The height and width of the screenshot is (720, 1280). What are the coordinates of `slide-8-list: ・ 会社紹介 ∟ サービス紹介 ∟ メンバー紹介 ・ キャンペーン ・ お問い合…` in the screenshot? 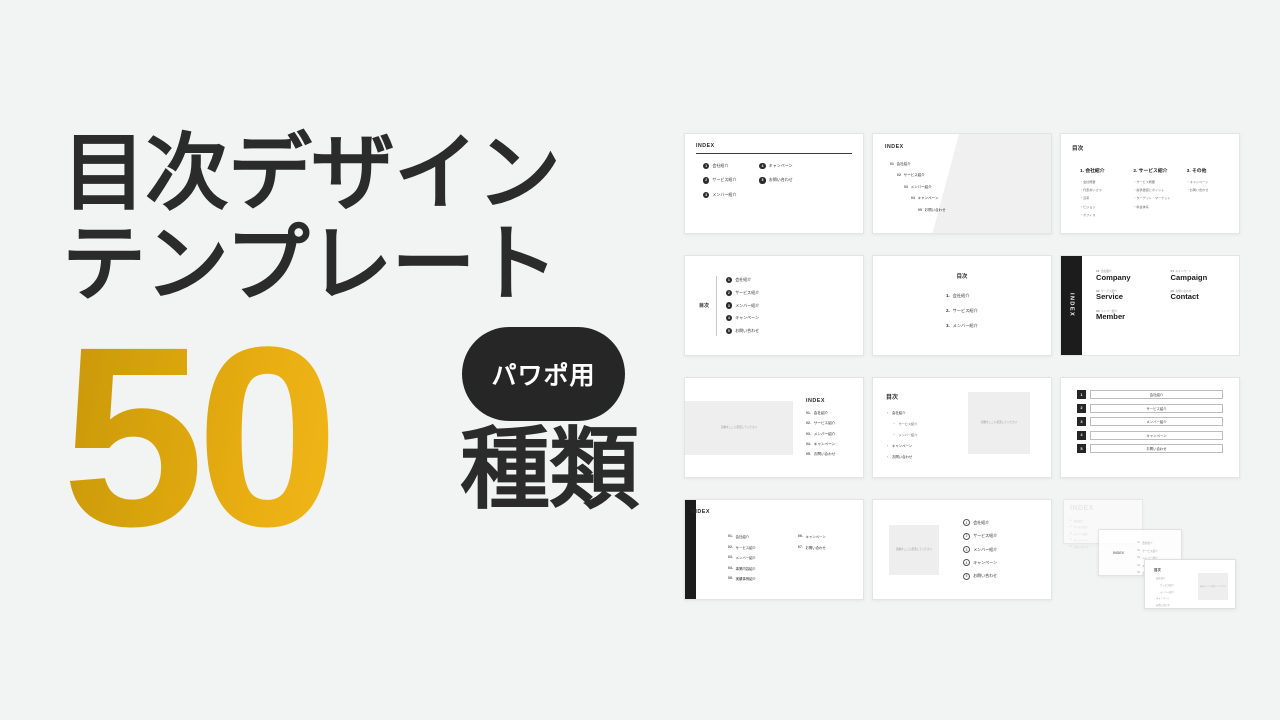 It's located at (925, 434).